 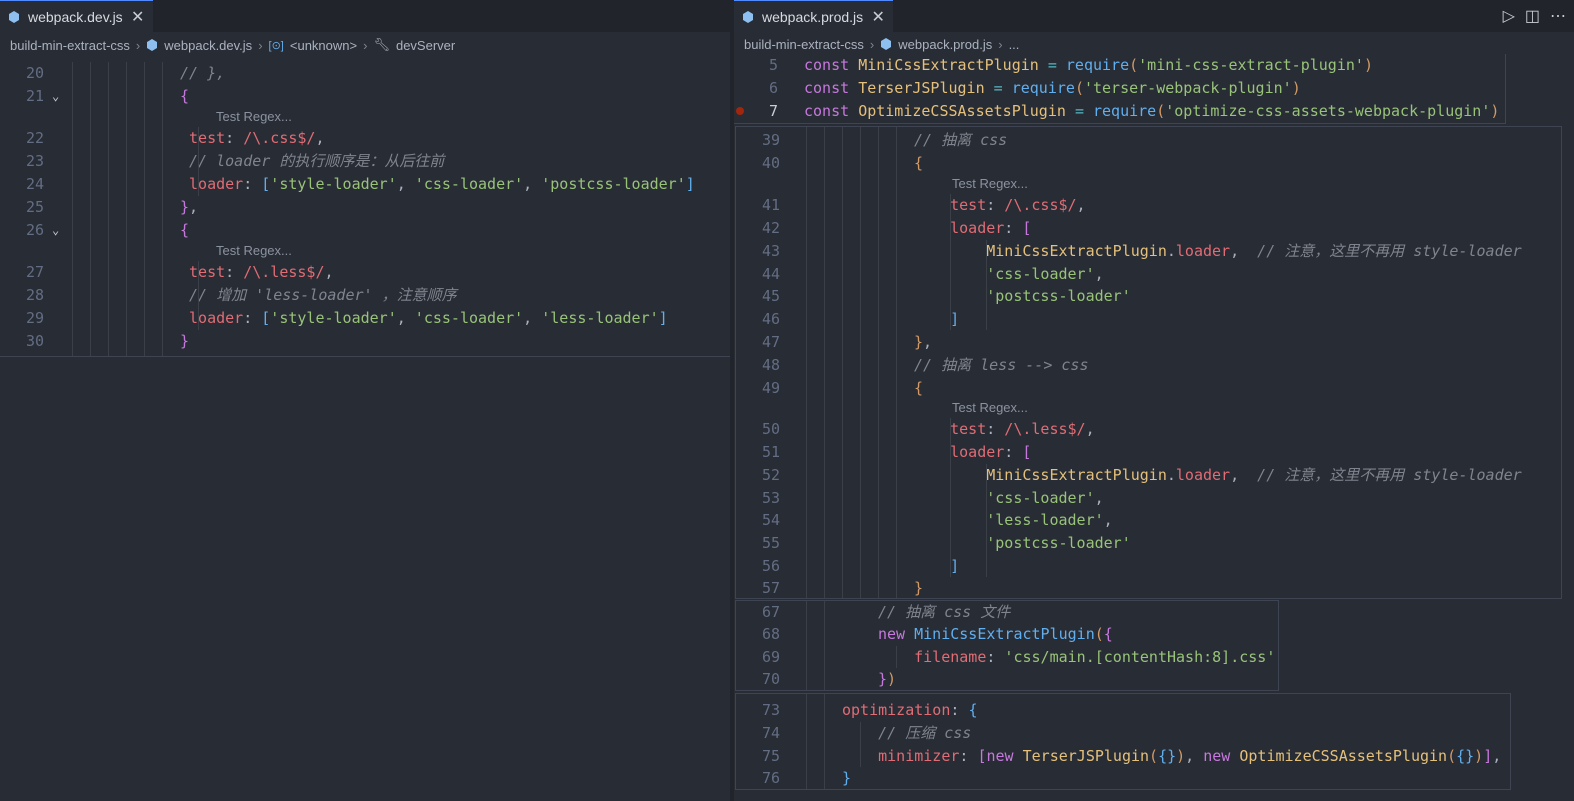 What do you see at coordinates (950, 657) in the screenshot?
I see `code-token: filename` at bounding box center [950, 657].